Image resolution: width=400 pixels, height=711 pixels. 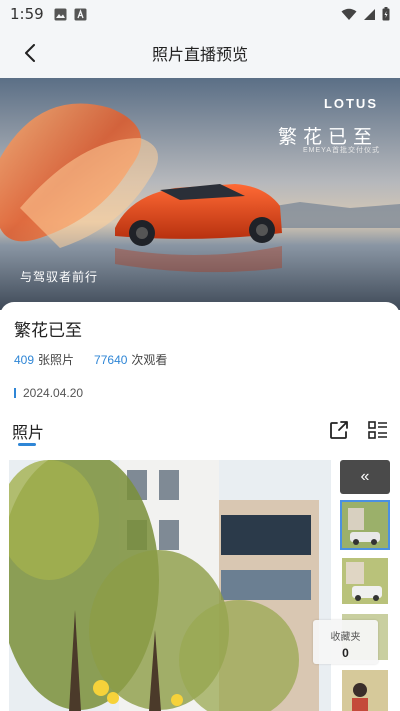 I want to click on favorites-panel: 收藏夹 0, so click(x=345, y=642).